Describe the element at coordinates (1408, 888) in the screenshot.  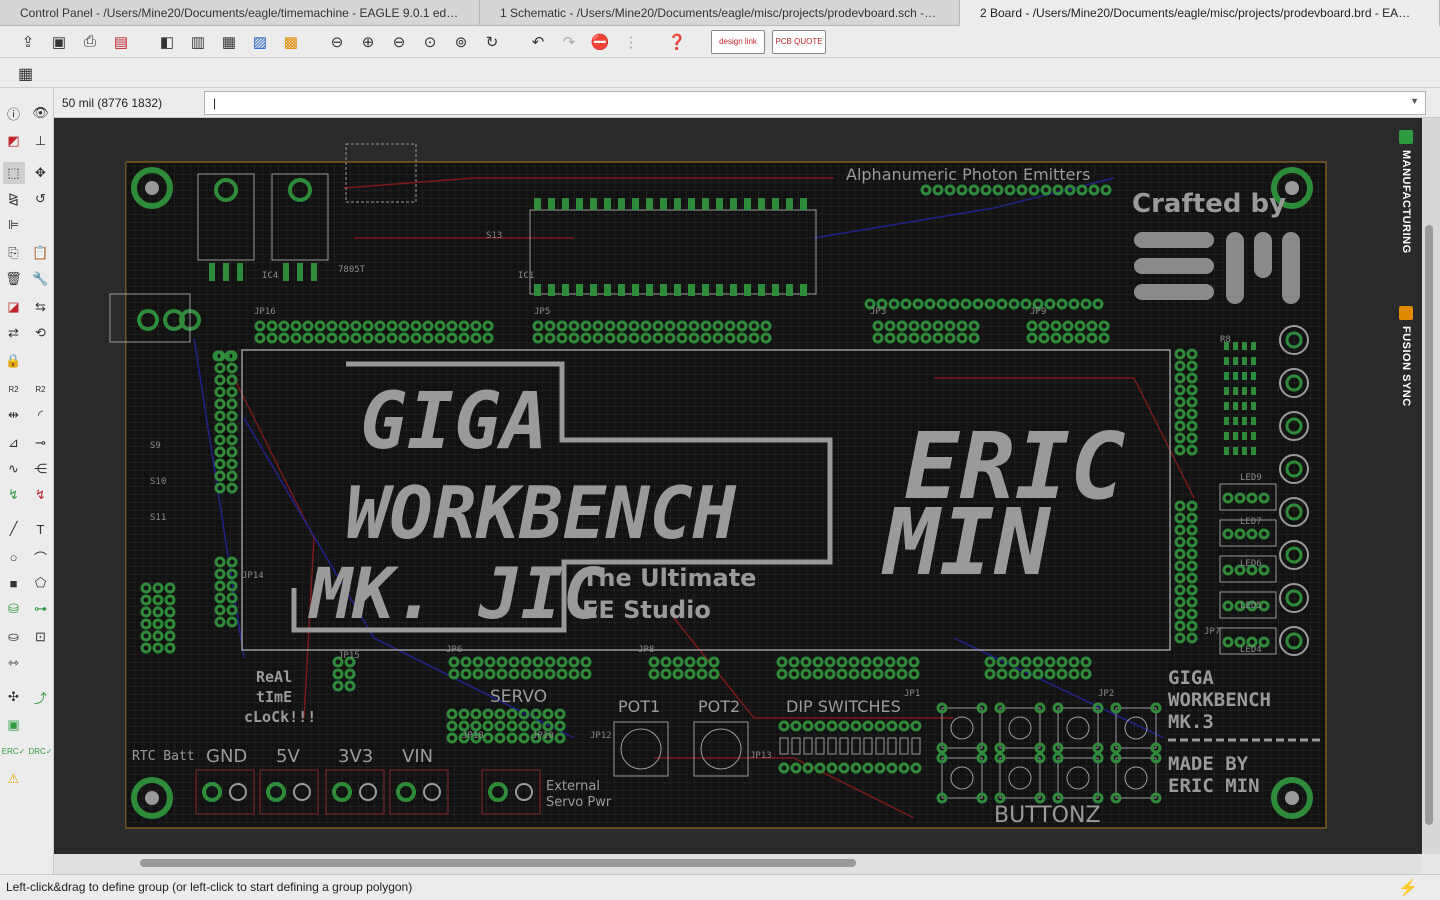
I see `lightning-icon: ⚡` at that location.